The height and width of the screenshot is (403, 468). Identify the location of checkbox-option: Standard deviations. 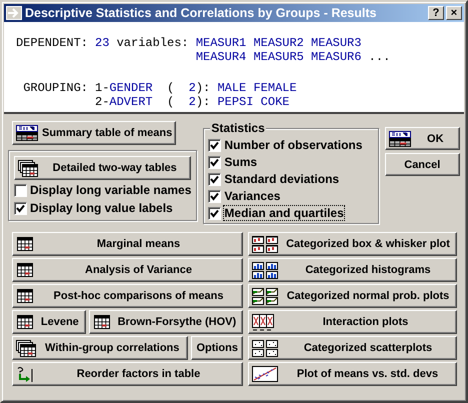
(291, 179).